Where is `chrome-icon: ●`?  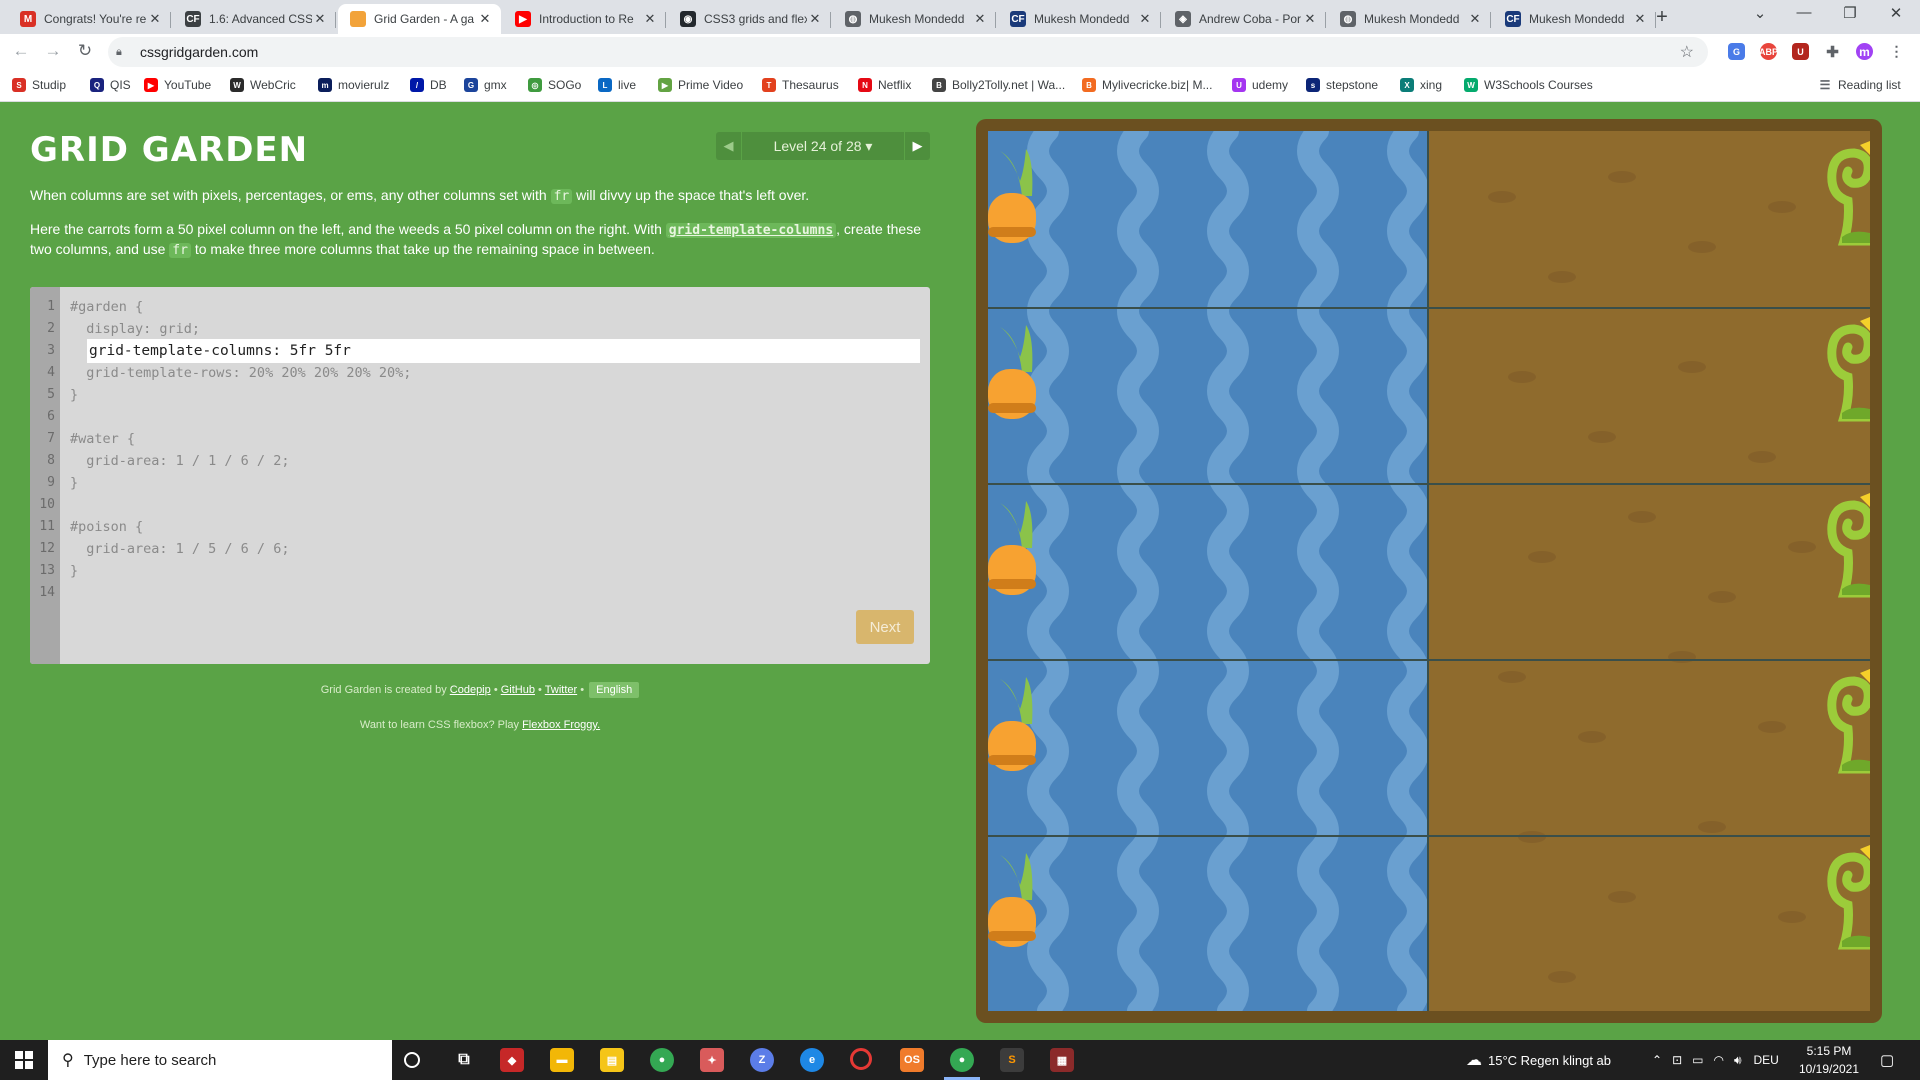 chrome-icon: ● is located at coordinates (662, 1060).